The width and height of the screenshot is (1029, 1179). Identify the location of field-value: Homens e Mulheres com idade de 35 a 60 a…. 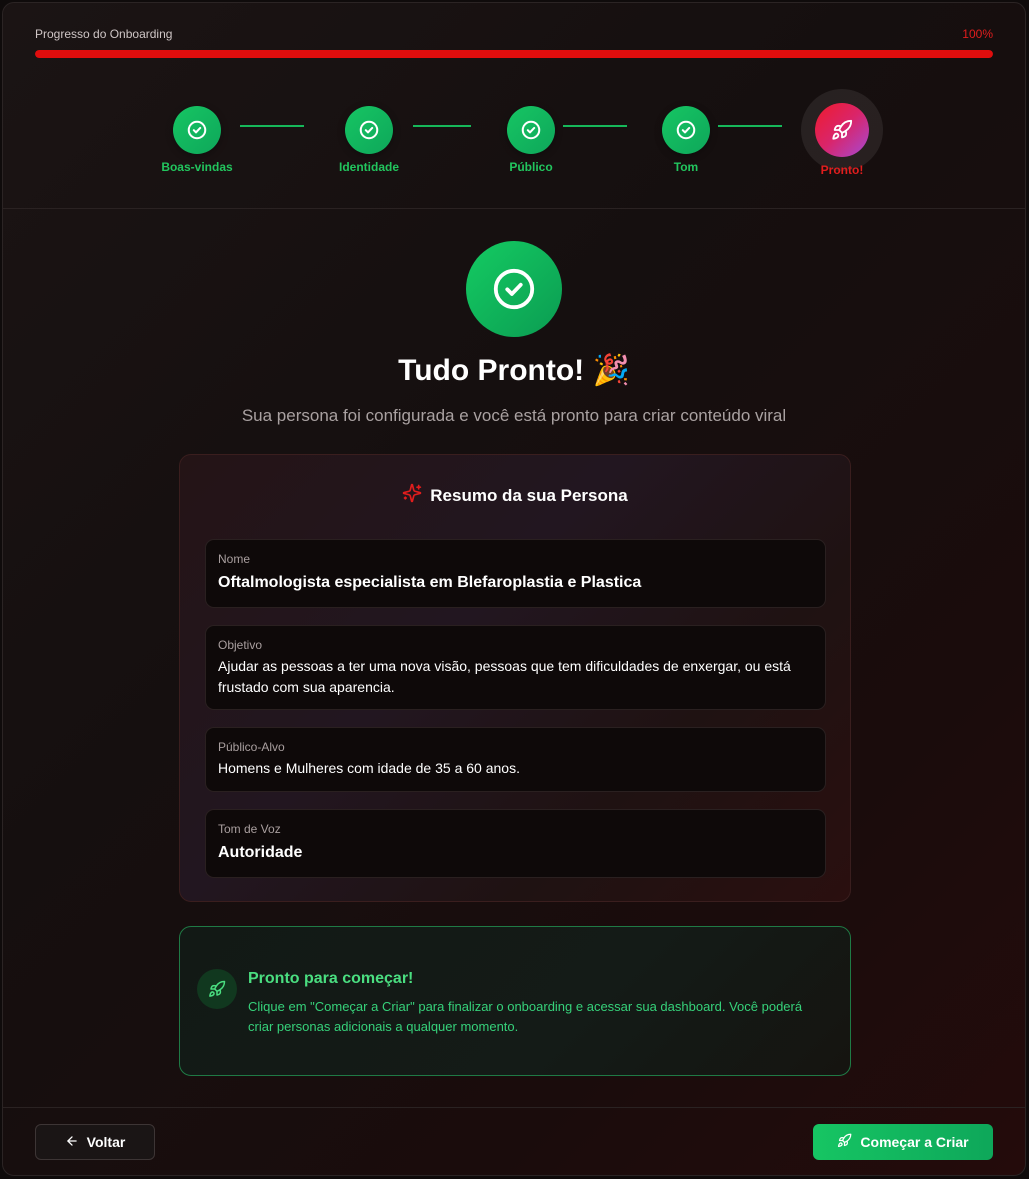
(369, 768).